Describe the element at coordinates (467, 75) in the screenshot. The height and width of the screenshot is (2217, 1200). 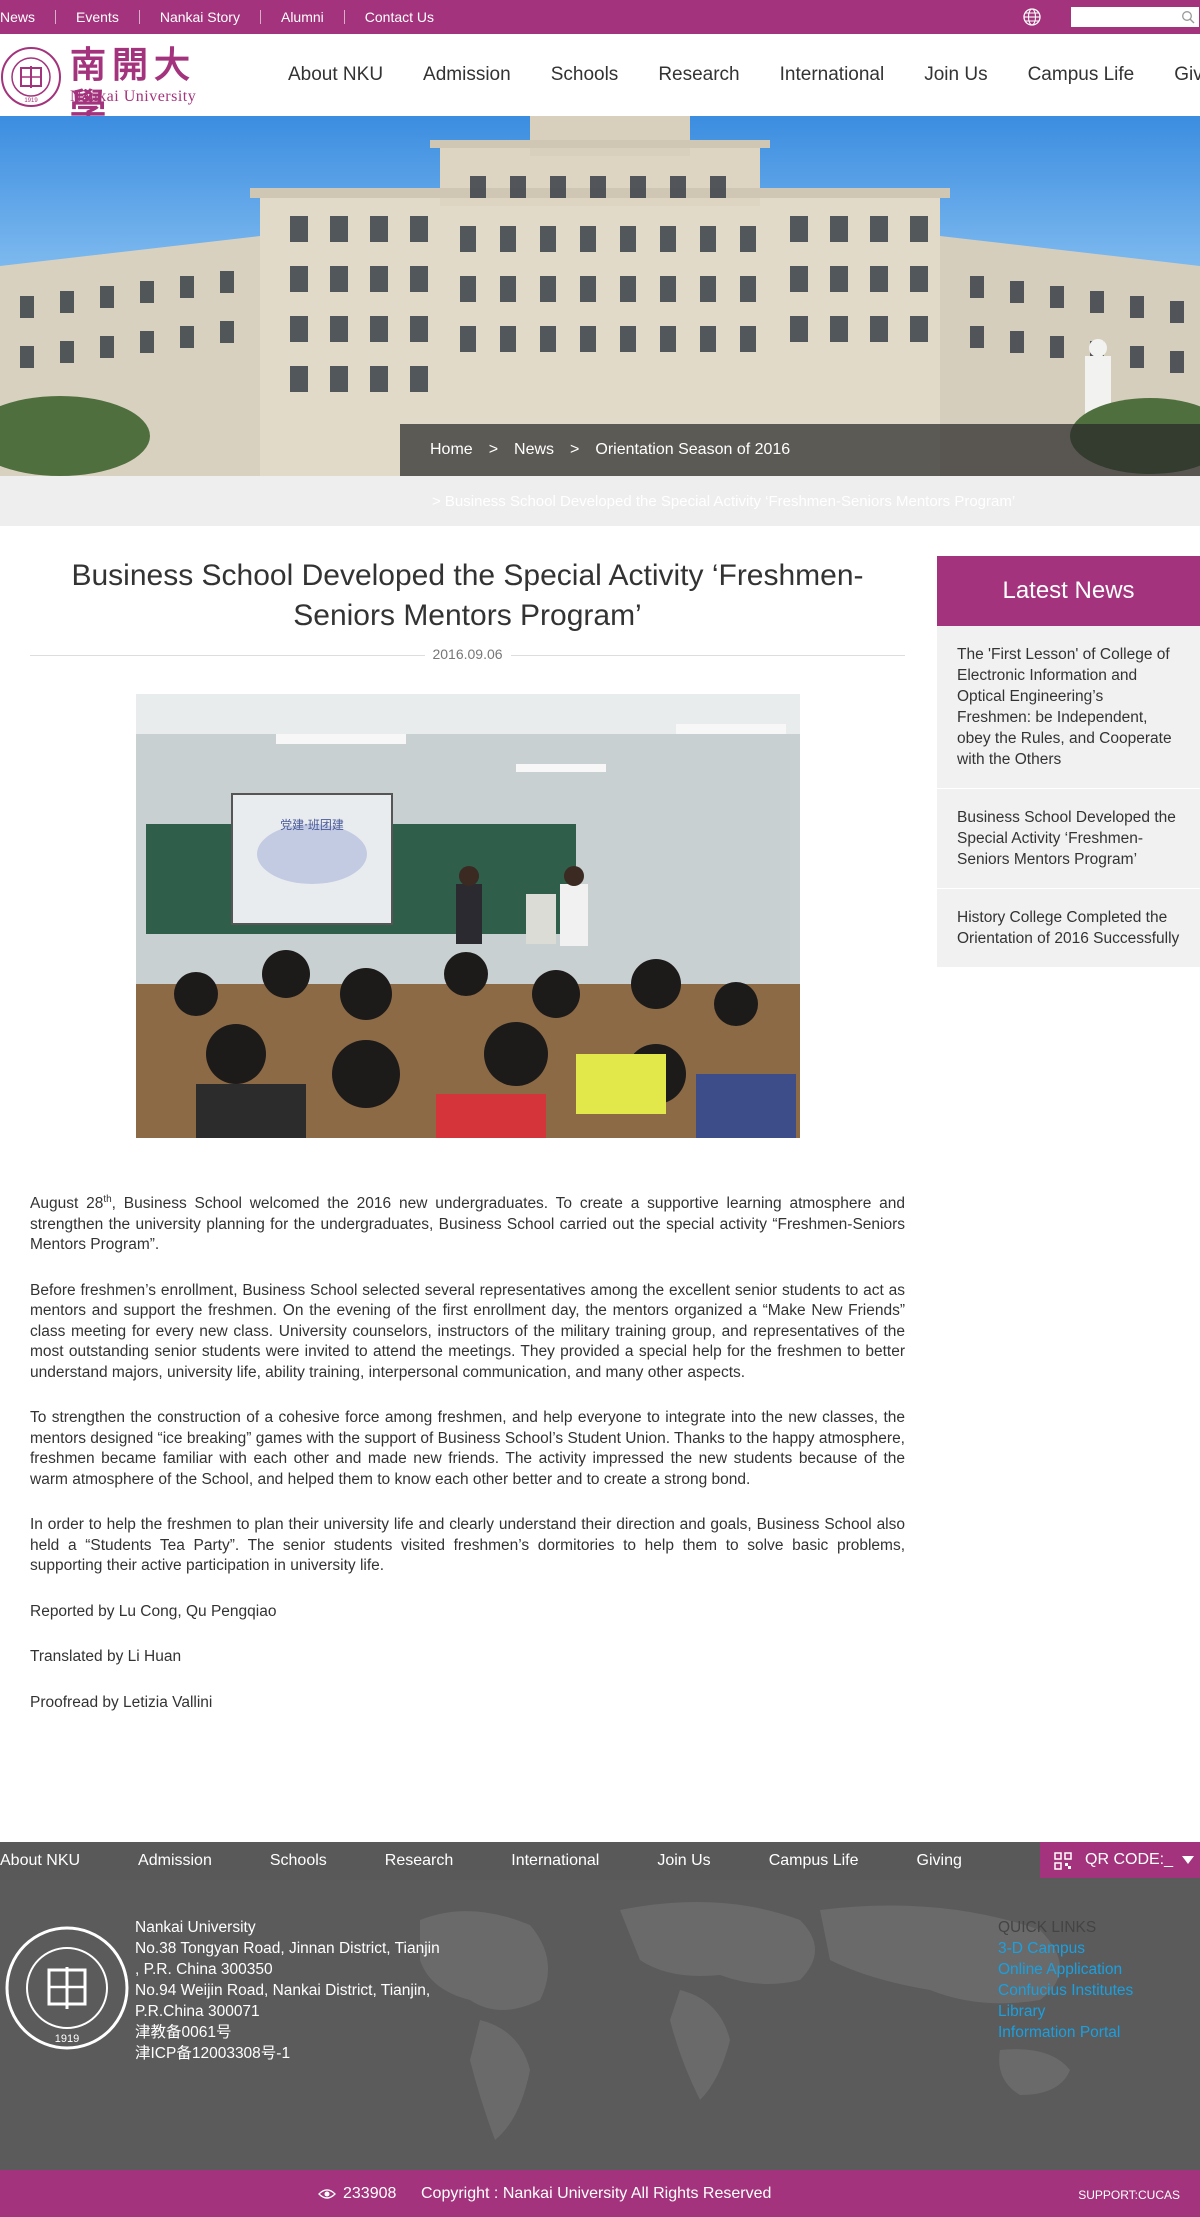
I see `nav-admission: Admission` at that location.